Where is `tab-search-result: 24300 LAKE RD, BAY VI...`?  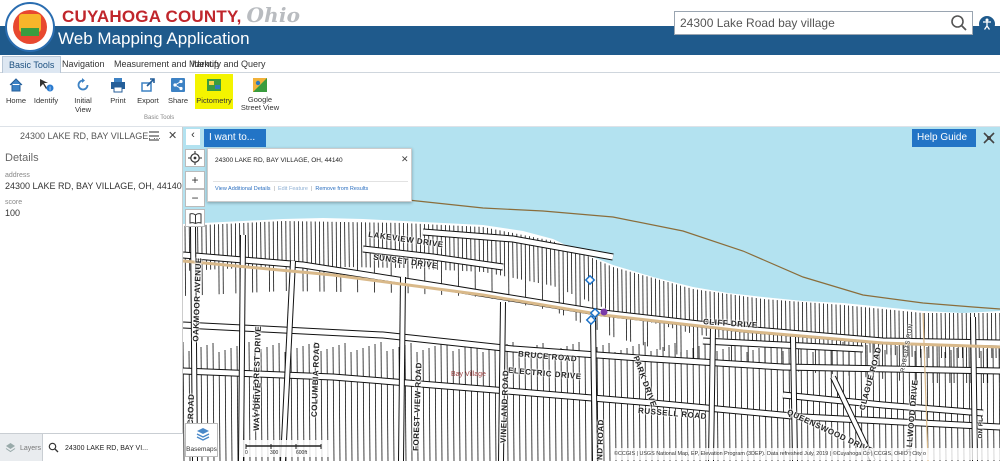 tab-search-result: 24300 LAKE RD, BAY VI... is located at coordinates (112, 447).